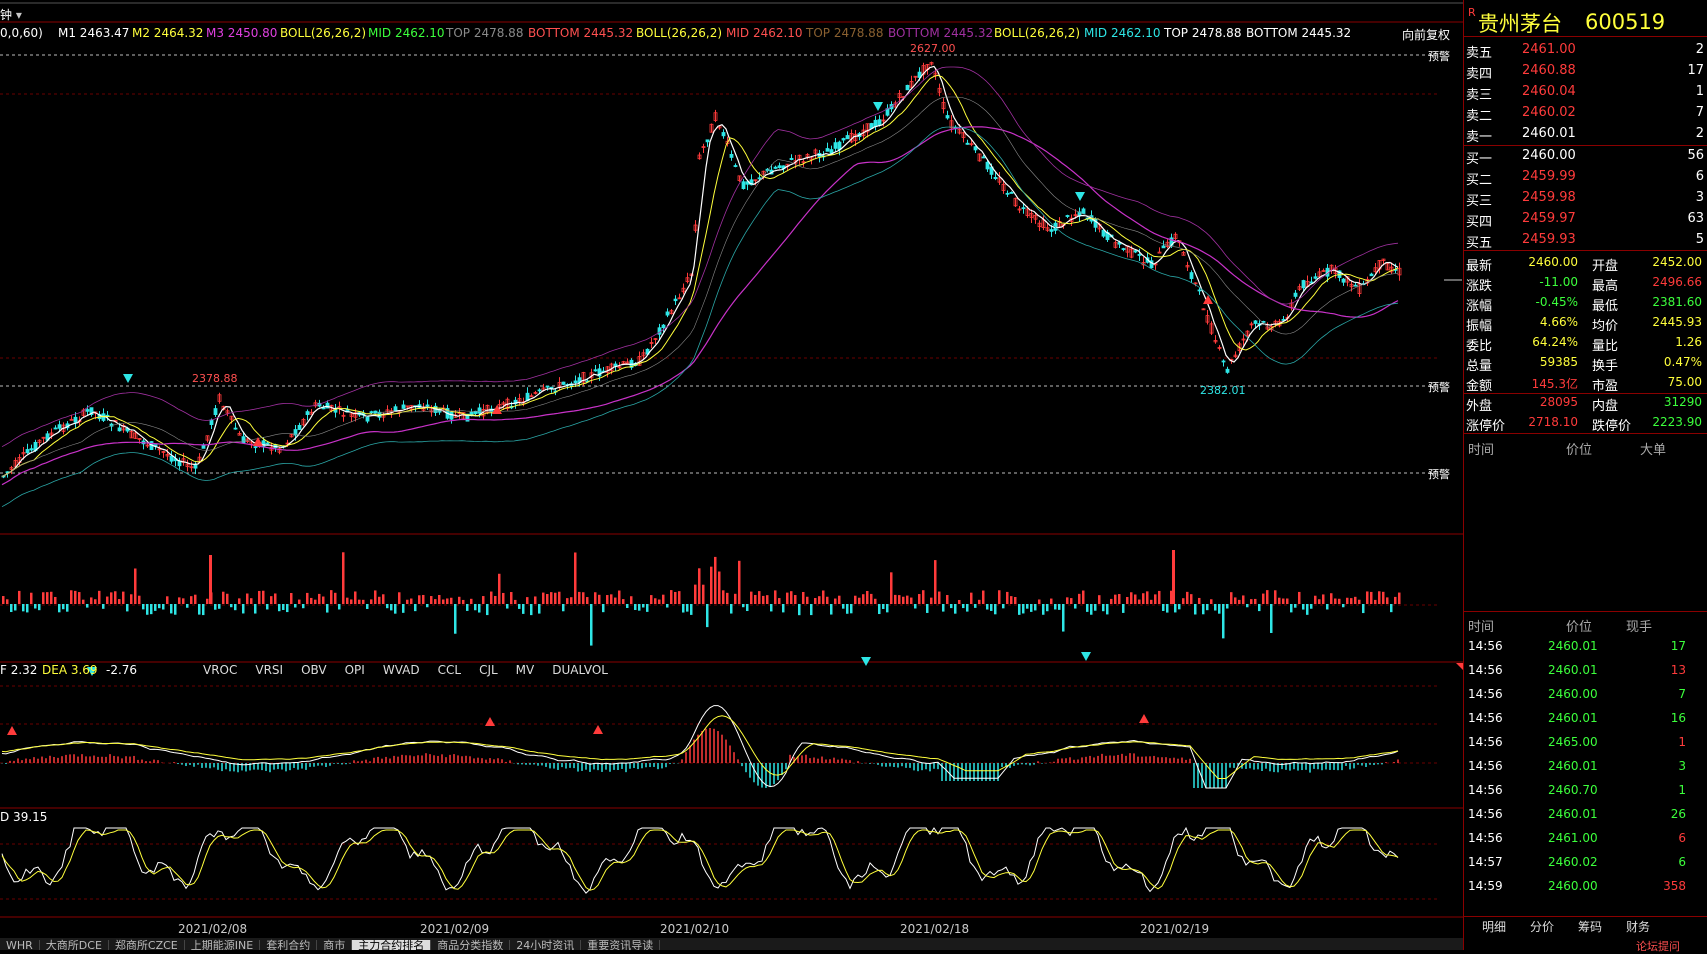  I want to click on tick-row: 14:56 2461.00 6, so click(1585, 839).